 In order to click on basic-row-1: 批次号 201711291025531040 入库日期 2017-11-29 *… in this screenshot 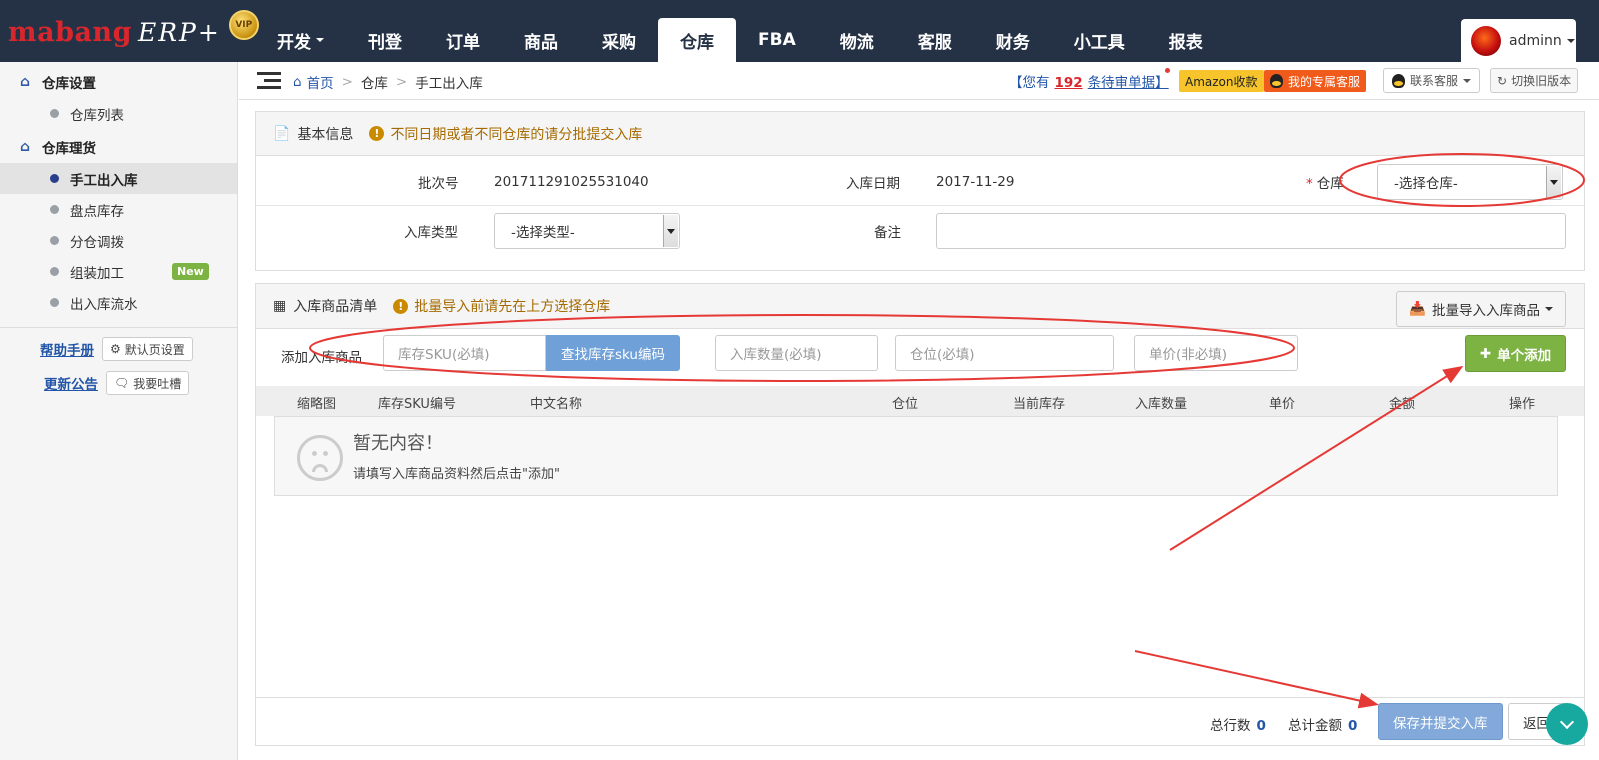, I will do `click(920, 182)`.